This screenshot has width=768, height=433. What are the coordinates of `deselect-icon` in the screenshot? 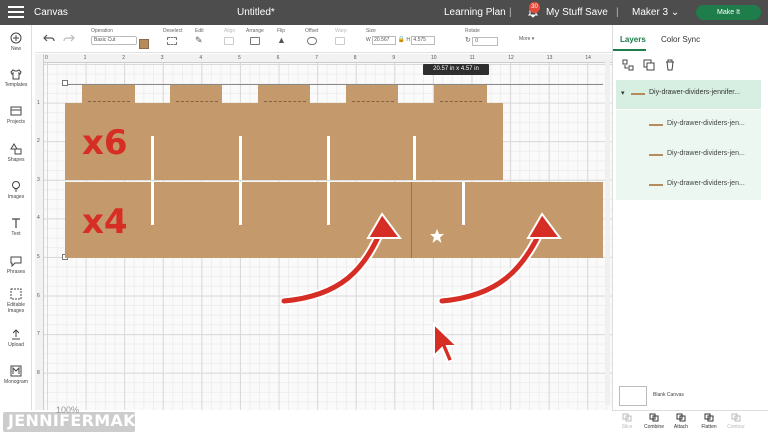 It's located at (172, 41).